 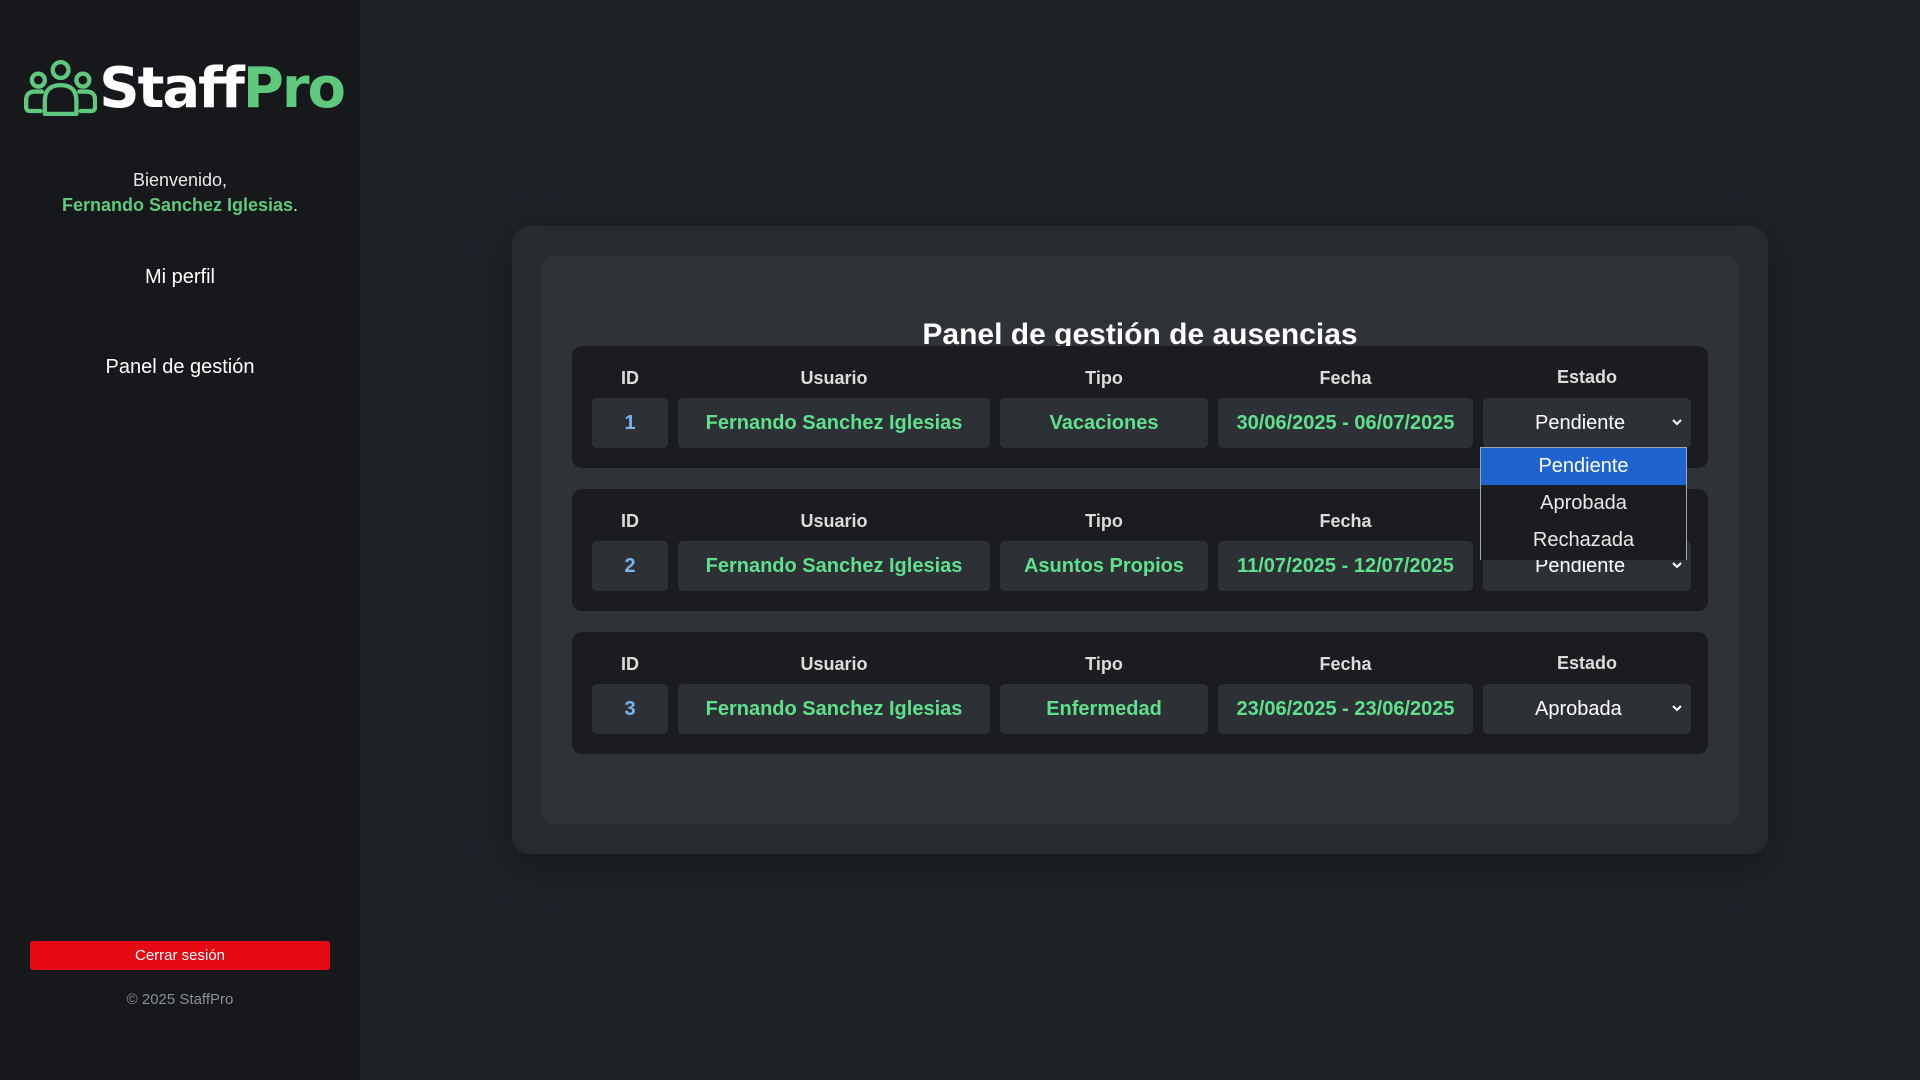 I want to click on estado-value: Aprobada, so click(x=1578, y=708).